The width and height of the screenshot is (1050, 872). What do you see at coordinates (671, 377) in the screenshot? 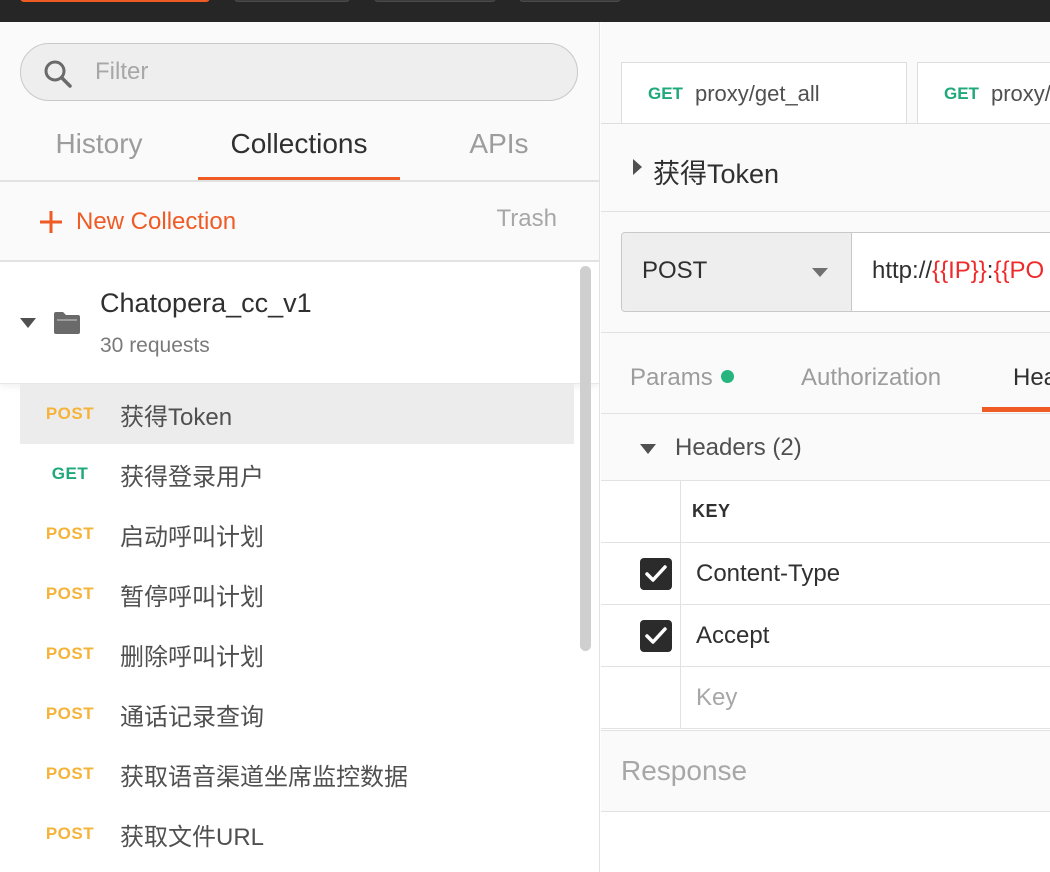
I see `tab-params-label: Params` at bounding box center [671, 377].